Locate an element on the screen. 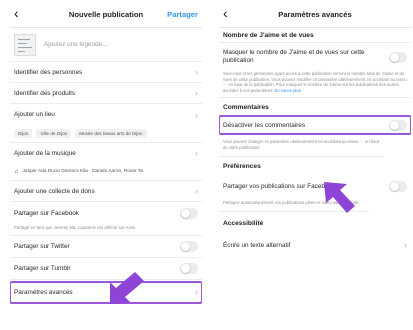 Image resolution: width=413 pixels, height=330 pixels. post-thumbnail is located at coordinates (25, 44).